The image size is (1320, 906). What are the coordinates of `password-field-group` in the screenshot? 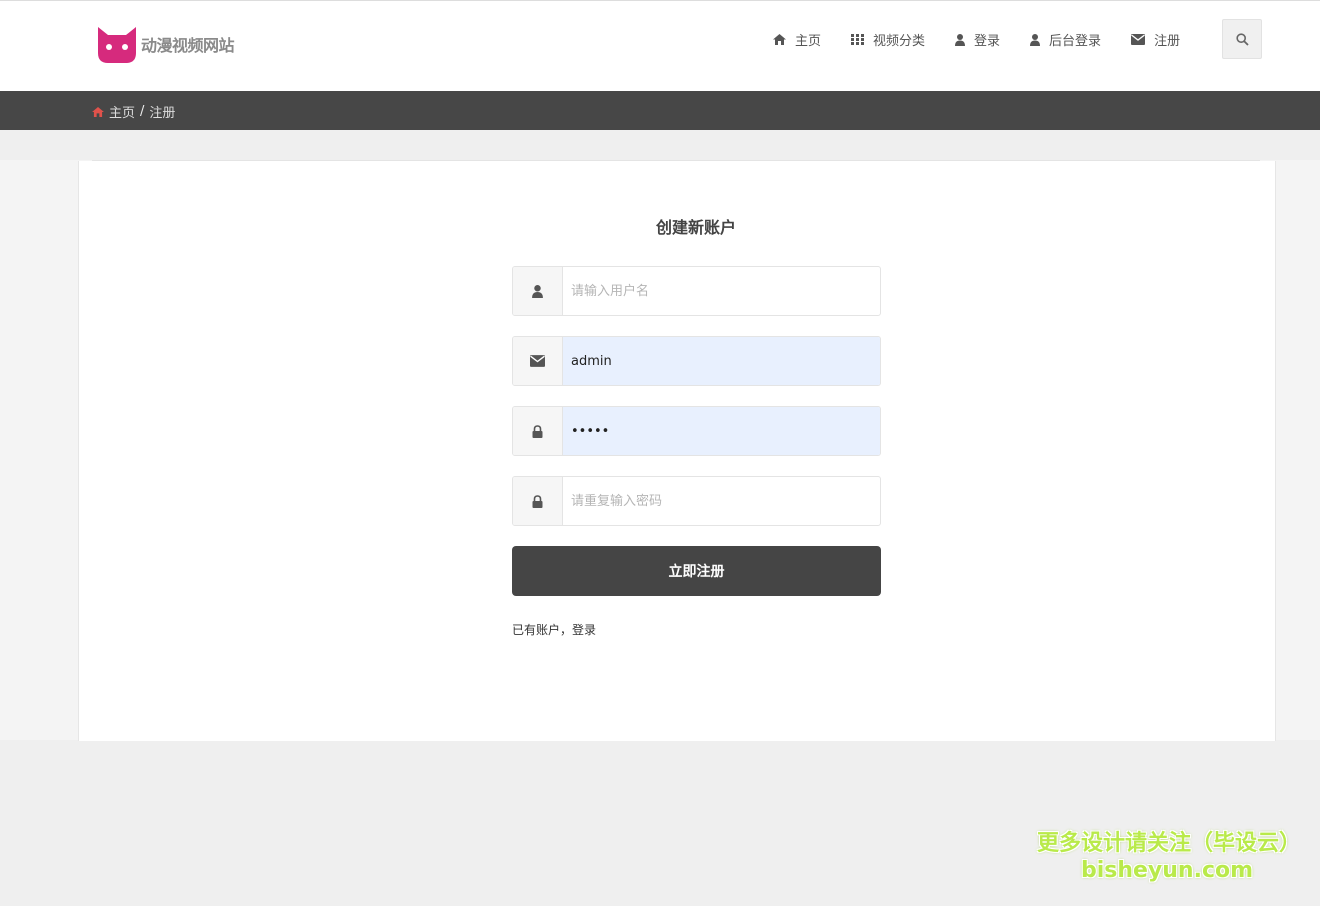 It's located at (696, 431).